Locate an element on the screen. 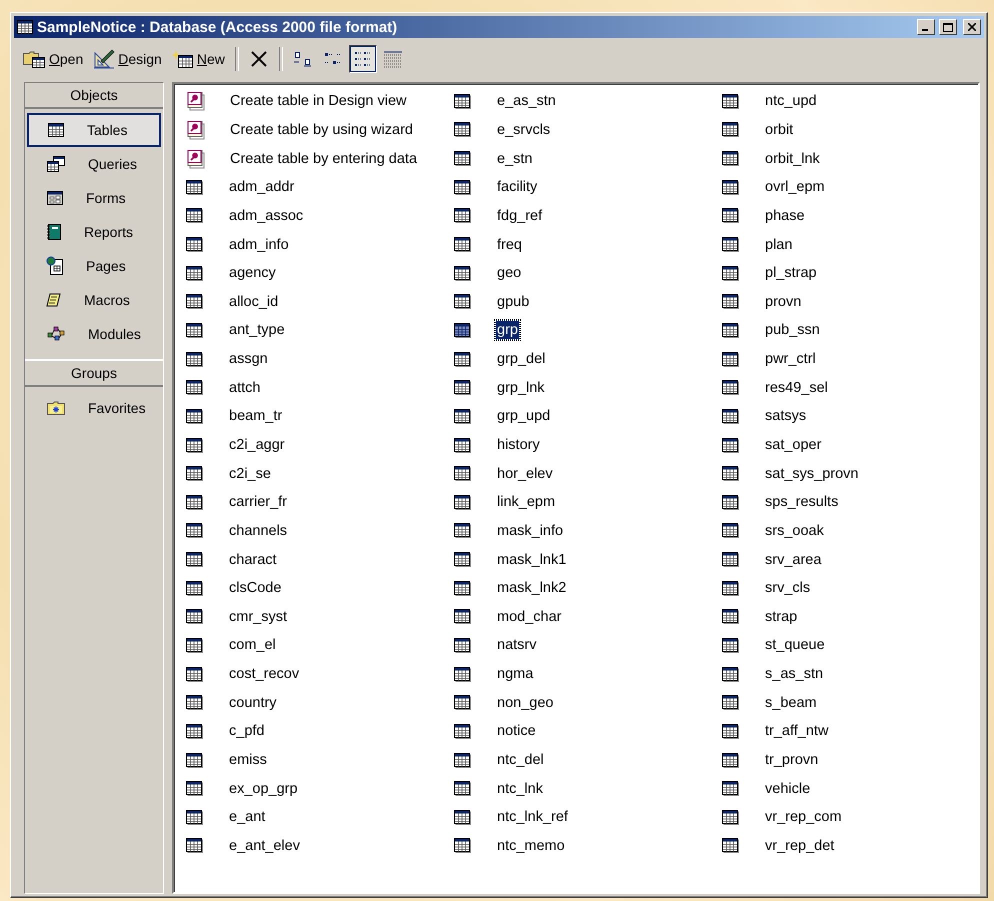  list-item: sps_results is located at coordinates (801, 502).